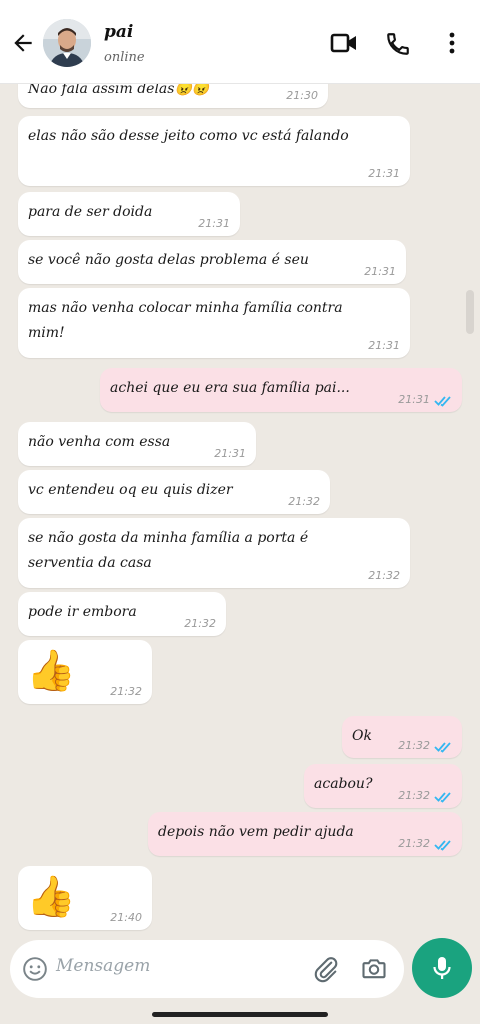 The image size is (480, 1024). I want to click on message-text: Não fala assim delas😠😠, so click(119, 90).